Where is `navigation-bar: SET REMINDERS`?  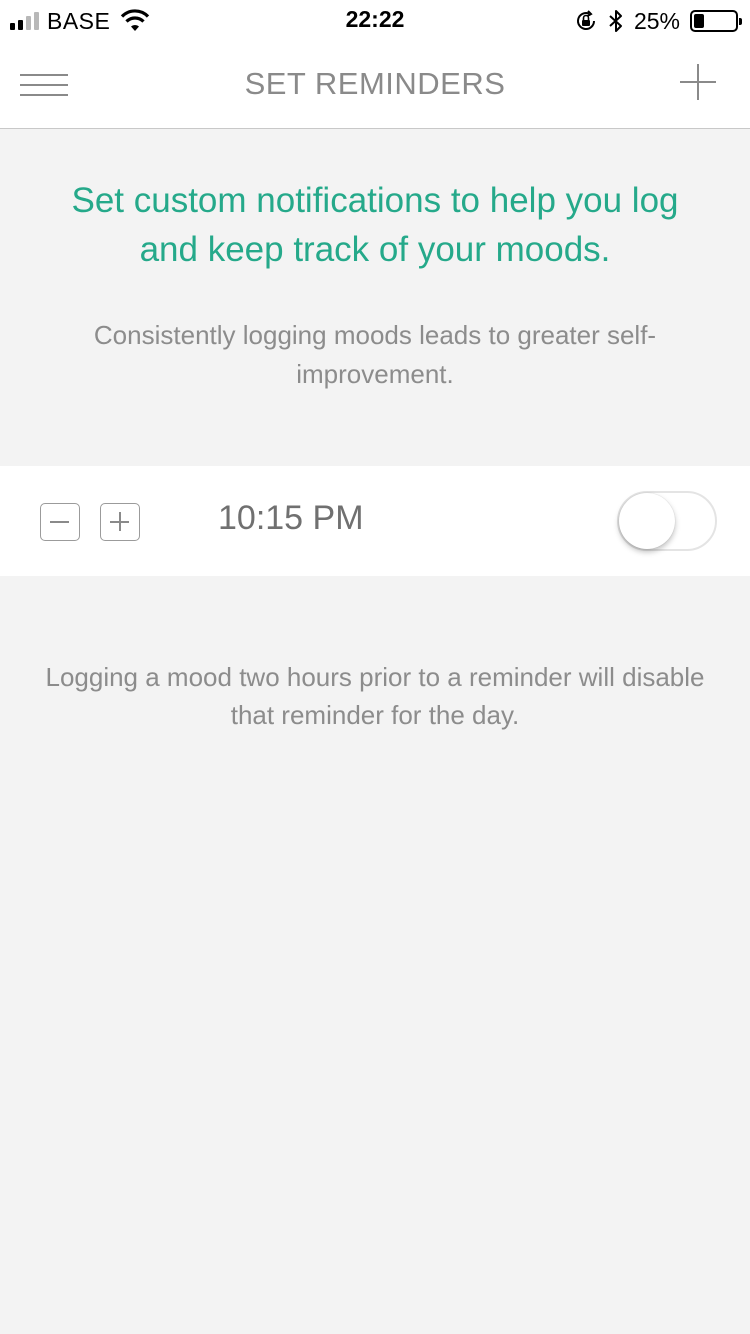 navigation-bar: SET REMINDERS is located at coordinates (375, 84).